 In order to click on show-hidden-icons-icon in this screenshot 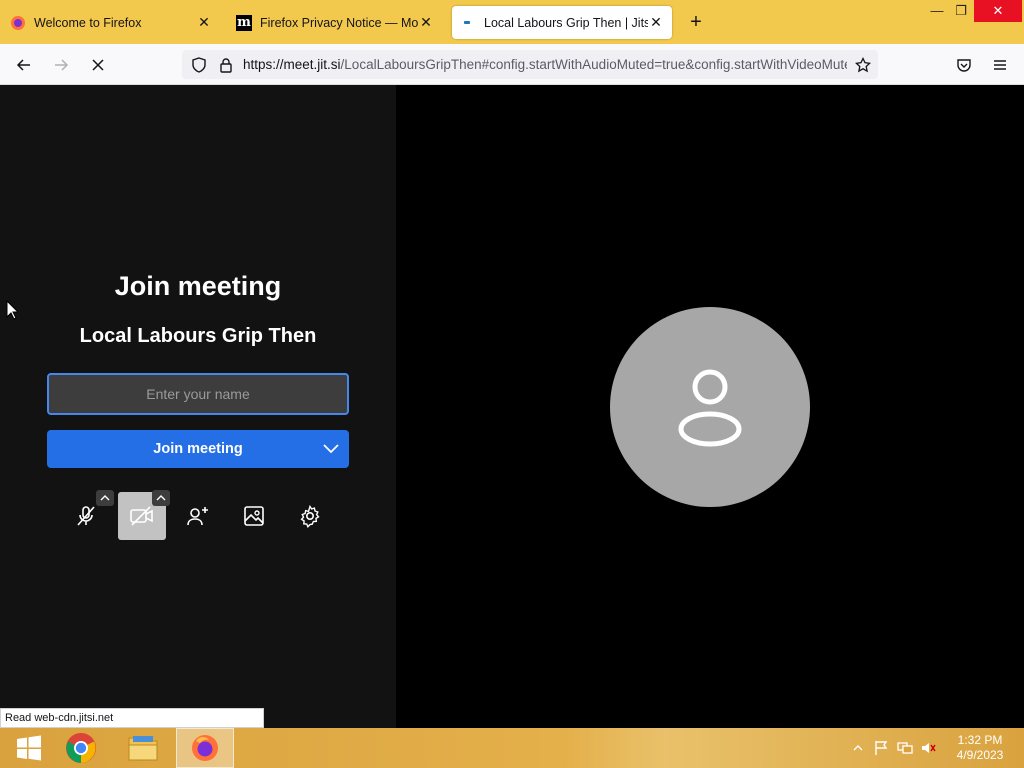, I will do `click(858, 748)`.